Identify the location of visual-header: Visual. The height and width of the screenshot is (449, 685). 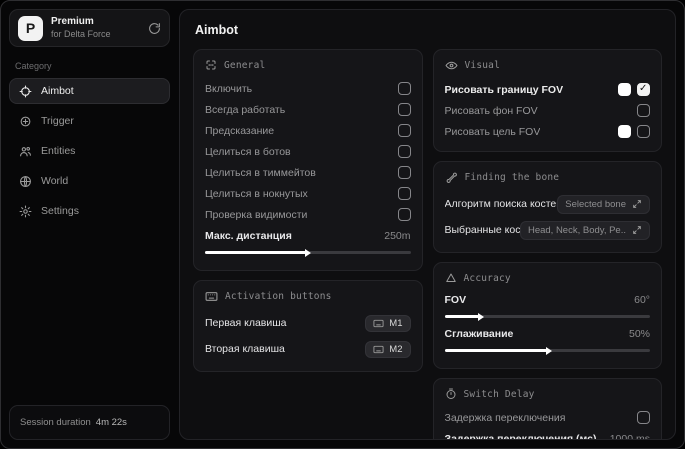
(482, 65).